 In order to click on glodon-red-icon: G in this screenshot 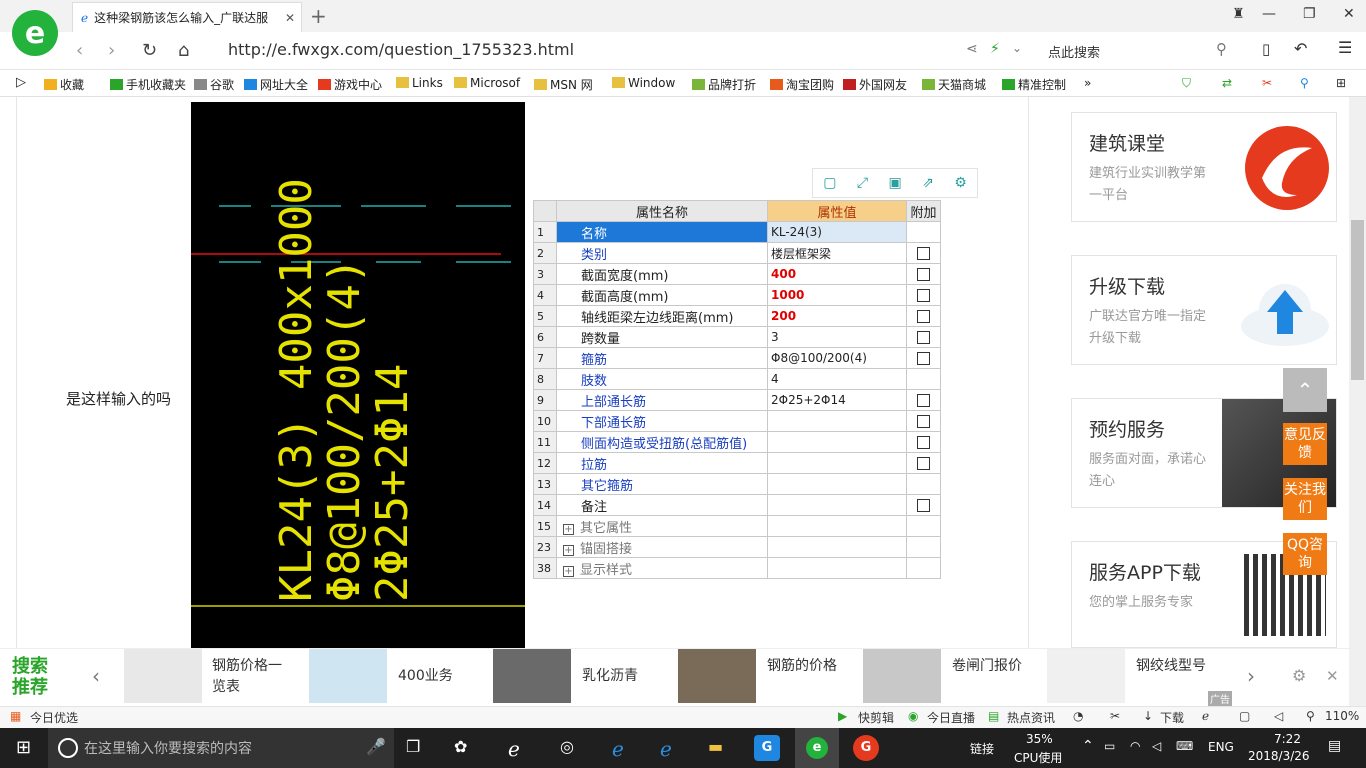, I will do `click(866, 748)`.